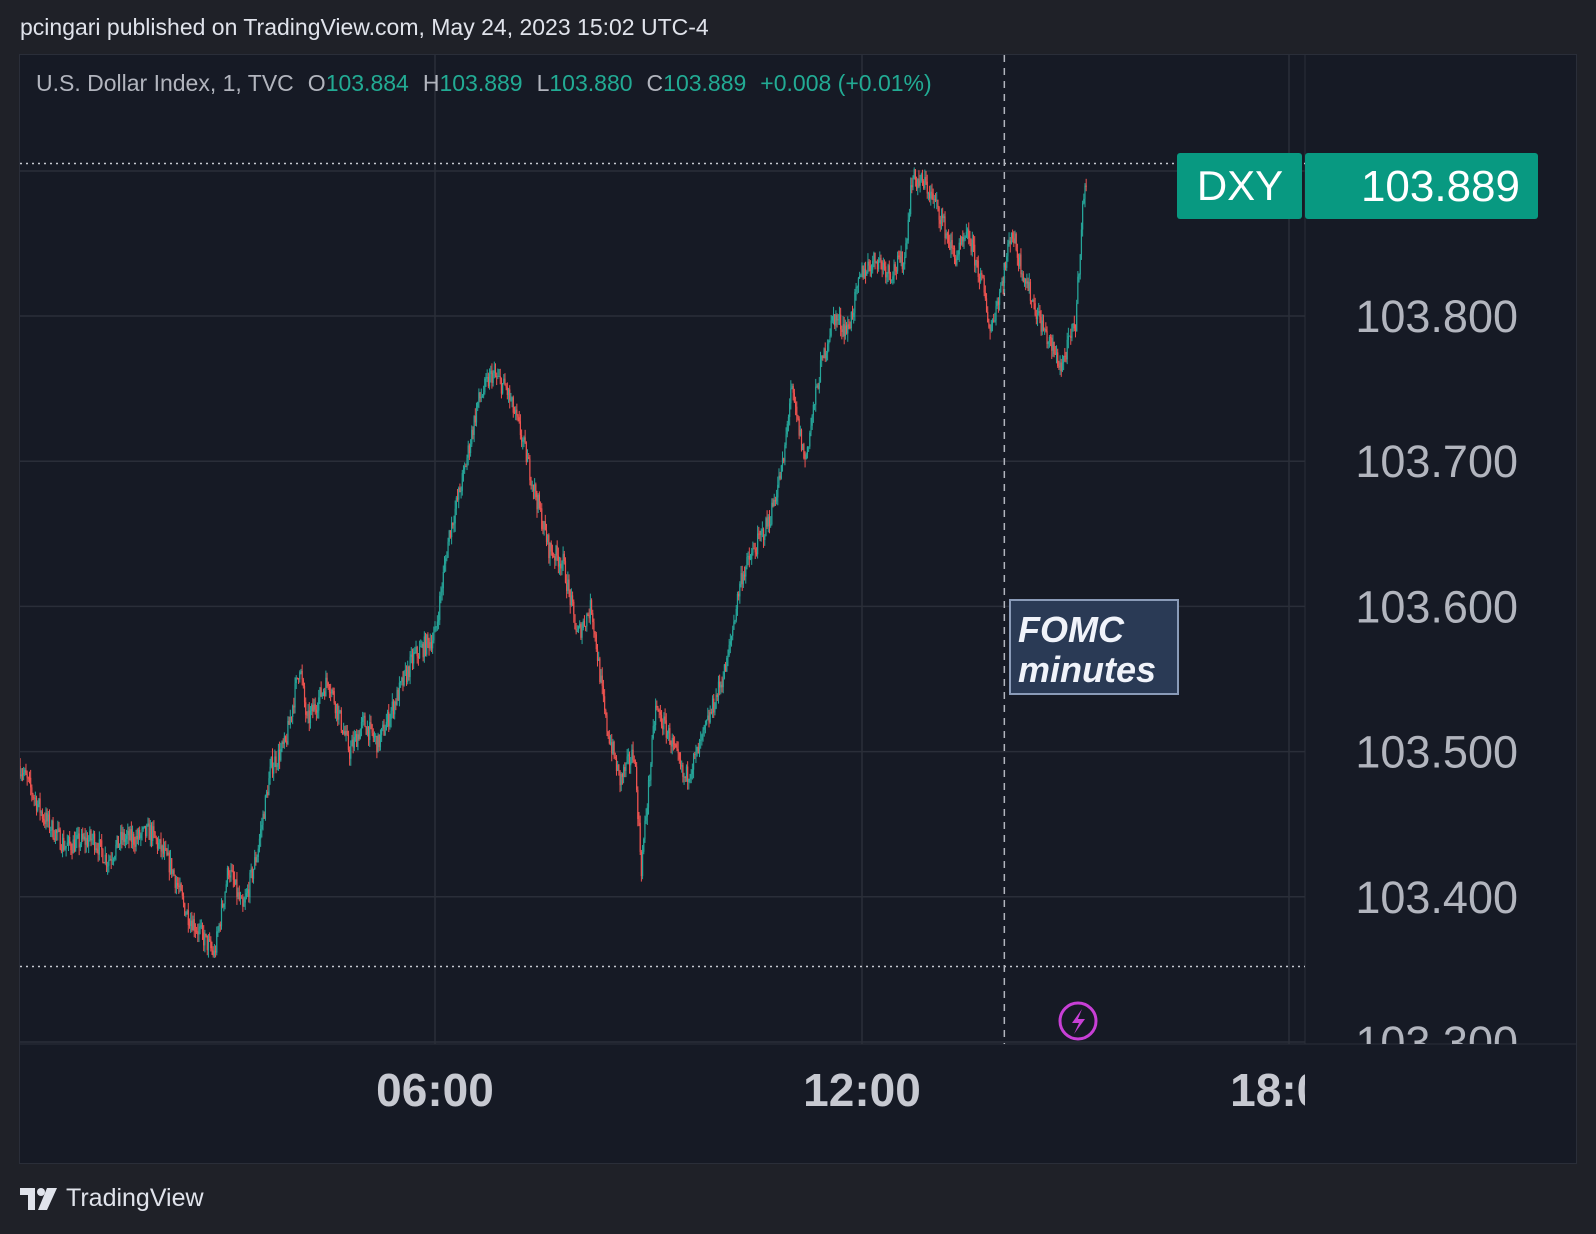  Describe the element at coordinates (1436, 606) in the screenshot. I see `y-tick-label: 103.600` at that location.